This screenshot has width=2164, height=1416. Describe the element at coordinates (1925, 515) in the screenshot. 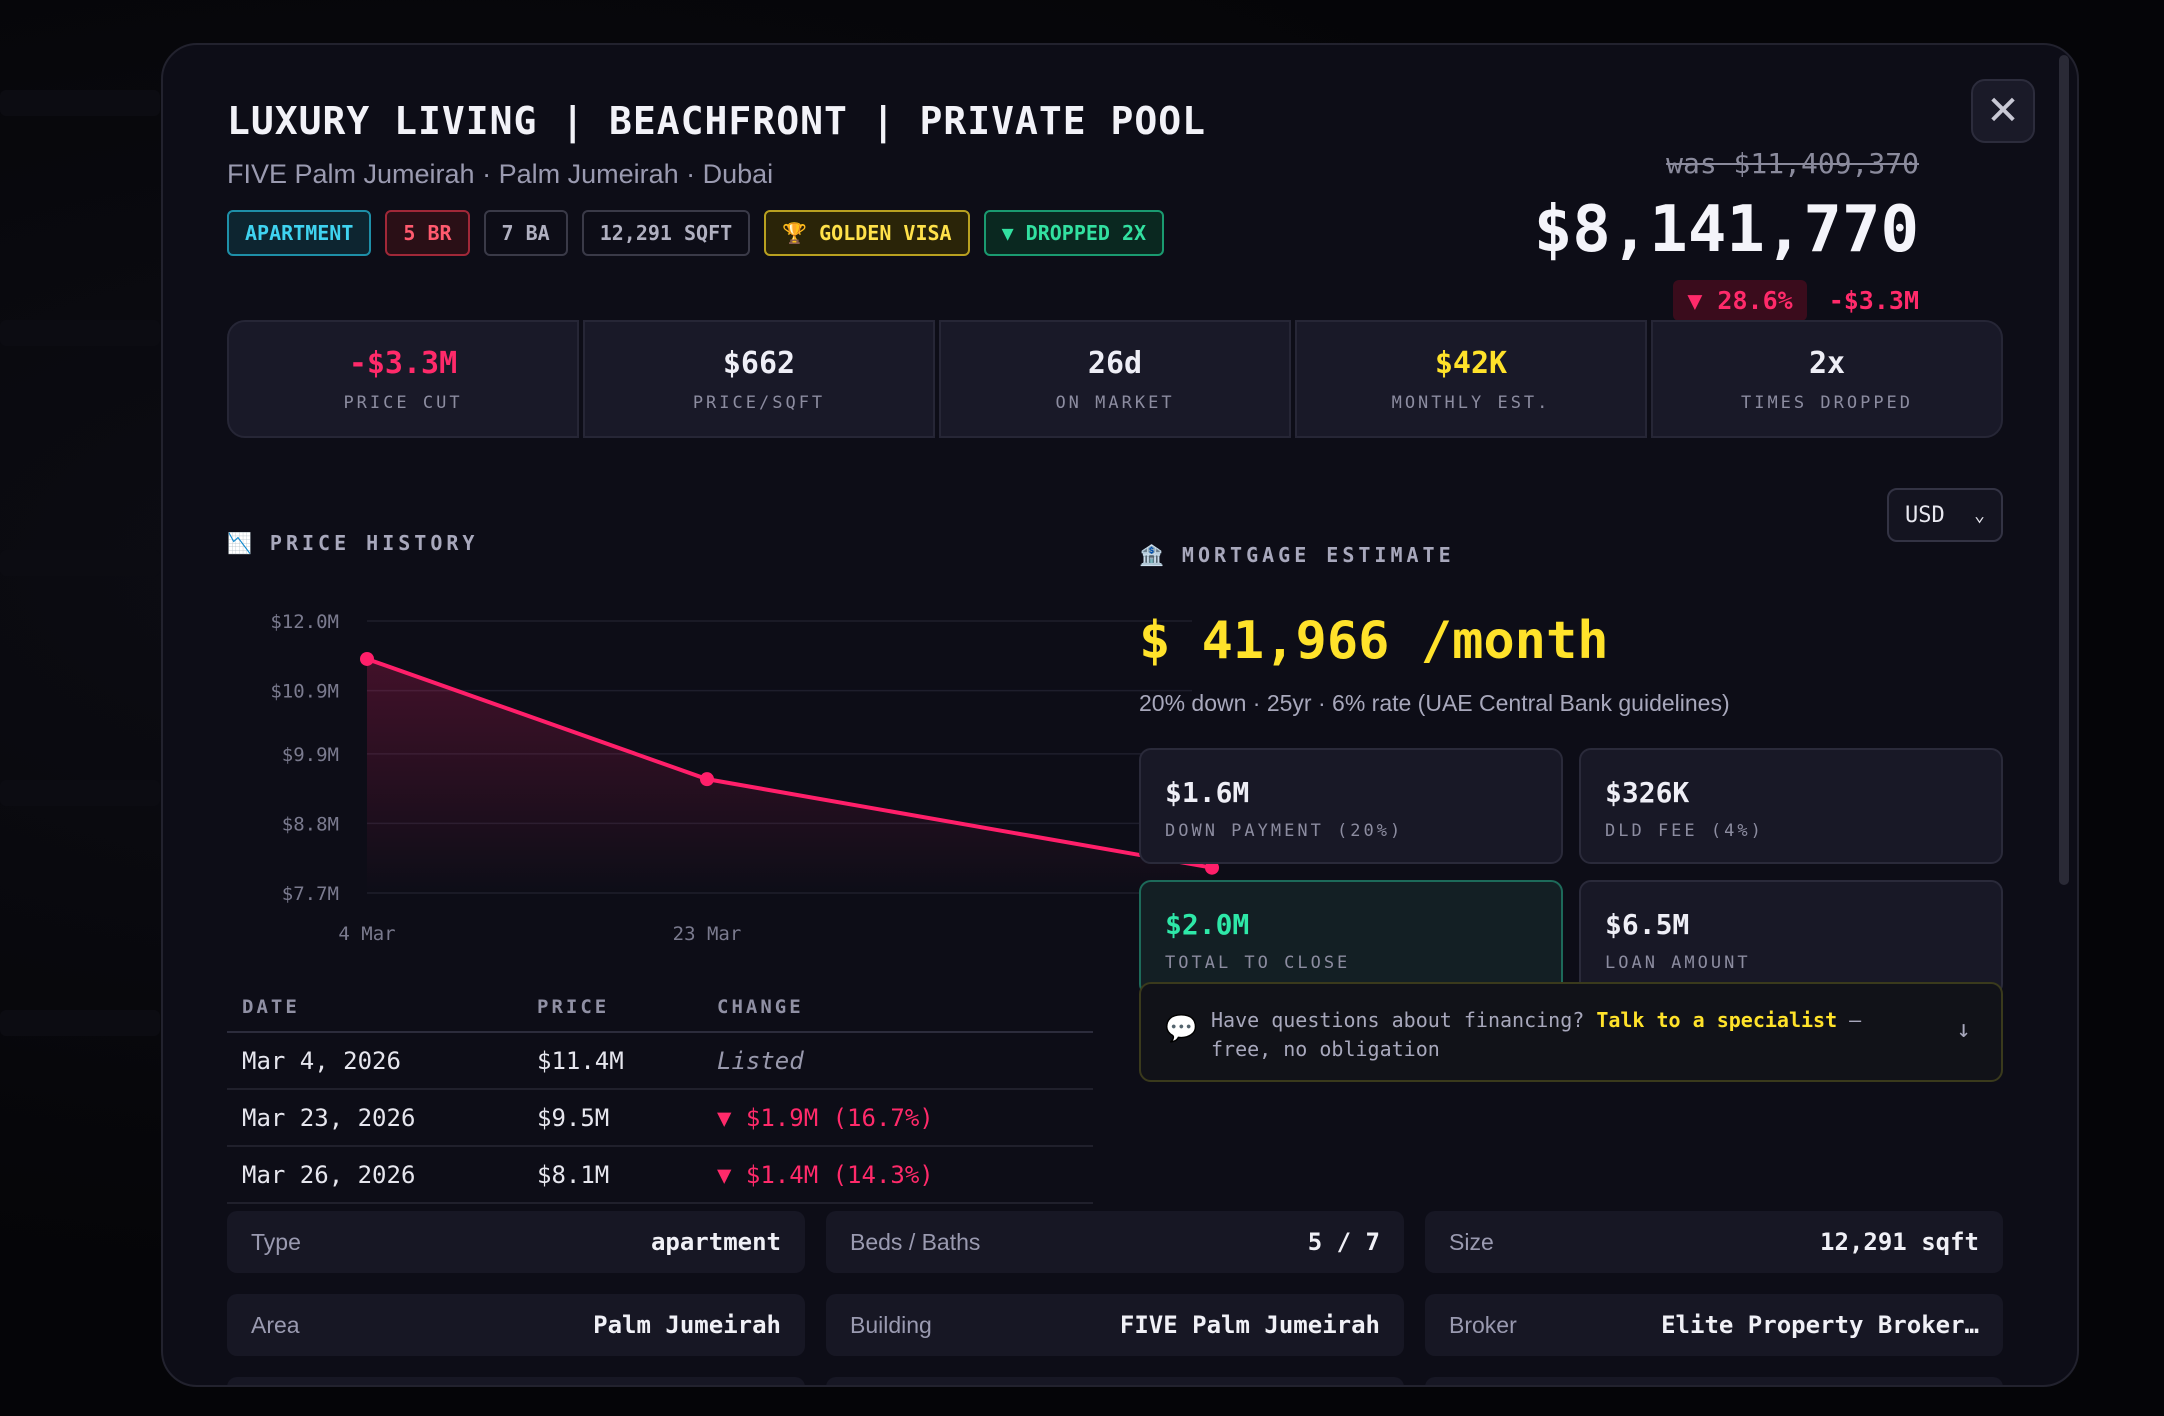

I see `currency-value: USD` at that location.